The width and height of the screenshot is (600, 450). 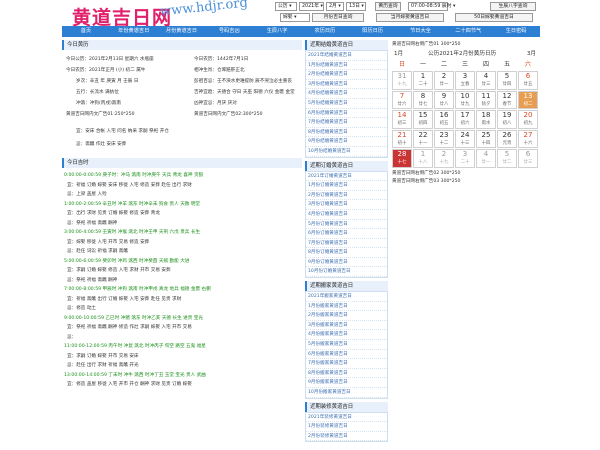 I want to click on calendar-day: 12 春节, so click(x=507, y=99).